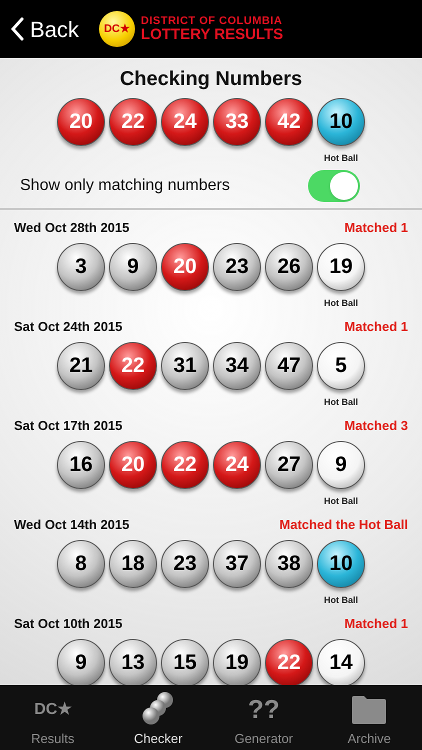 The image size is (422, 750). What do you see at coordinates (264, 709) in the screenshot?
I see `question-marks-icon: ??` at bounding box center [264, 709].